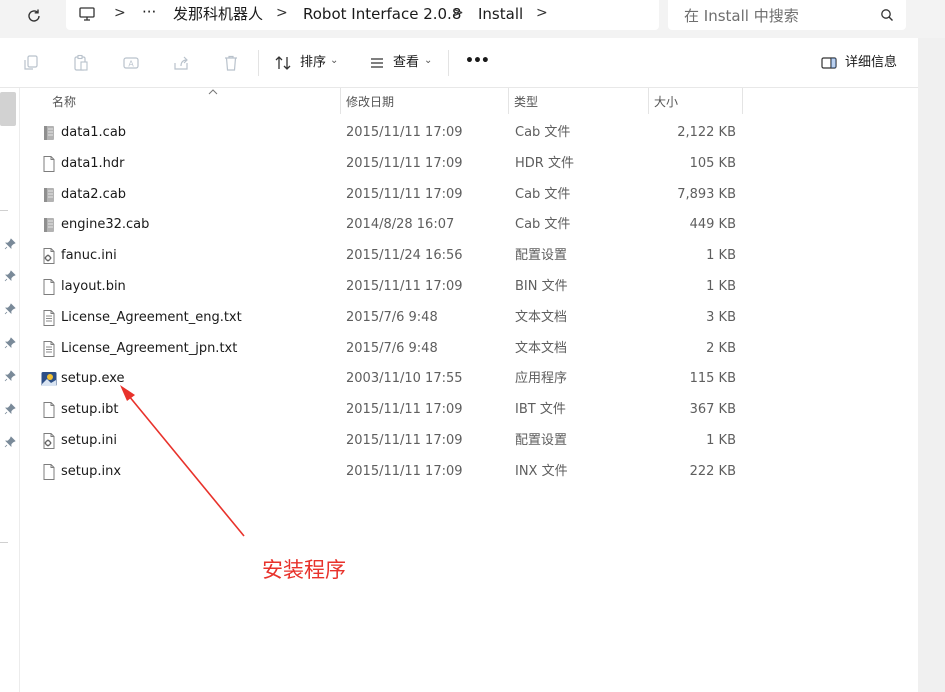 Image resolution: width=945 pixels, height=692 pixels. What do you see at coordinates (469, 164) in the screenshot?
I see `file-row: data1.hdr 2015/11/11 17:09 HDR 文件 105 KB` at bounding box center [469, 164].